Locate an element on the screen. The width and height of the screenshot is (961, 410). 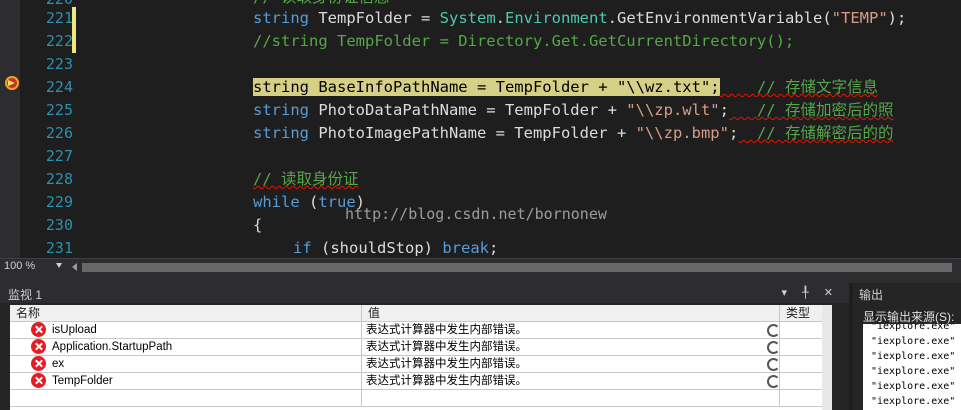
line-number: 222 is located at coordinates (59, 41).